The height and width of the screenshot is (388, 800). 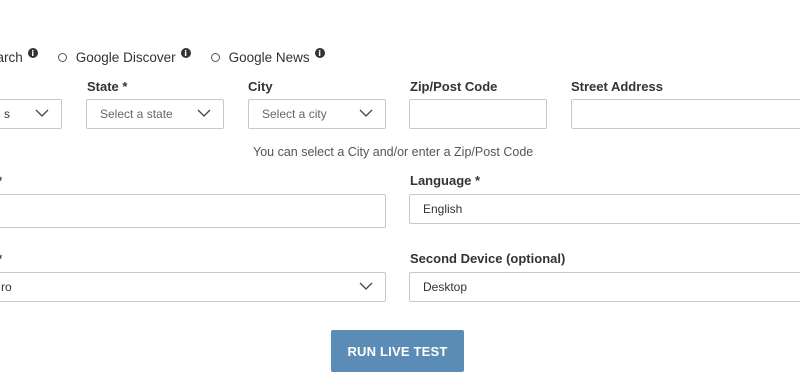 What do you see at coordinates (1, 180) in the screenshot?
I see `left-field-1-label: *` at bounding box center [1, 180].